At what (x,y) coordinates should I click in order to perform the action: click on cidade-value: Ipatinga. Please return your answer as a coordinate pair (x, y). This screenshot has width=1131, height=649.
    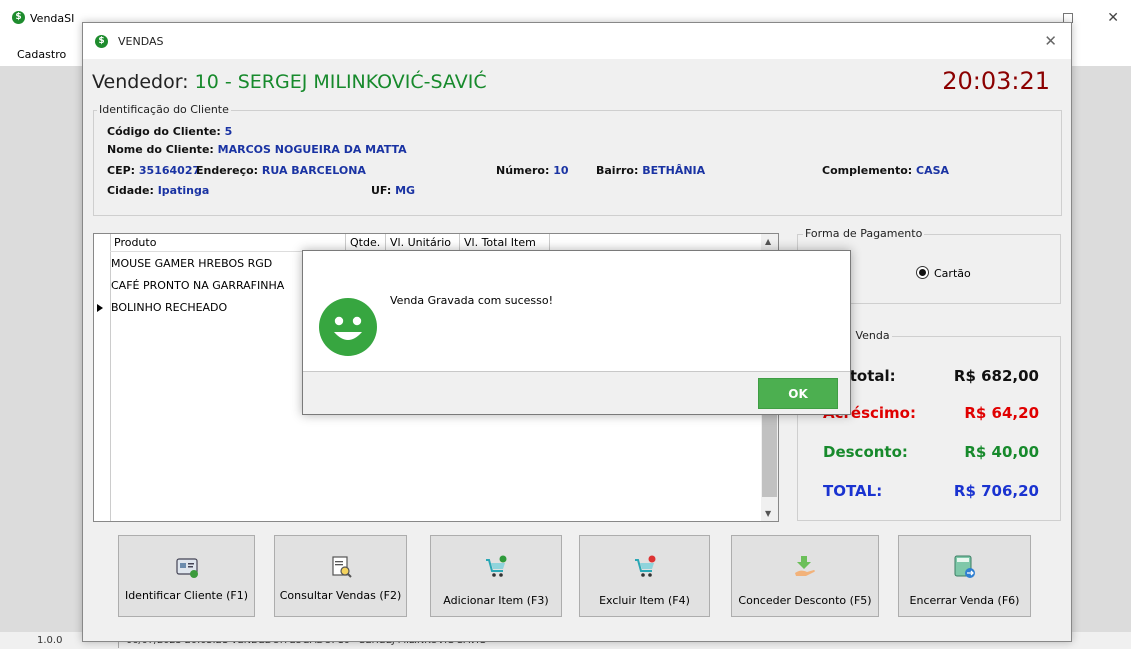
    Looking at the image, I should click on (183, 190).